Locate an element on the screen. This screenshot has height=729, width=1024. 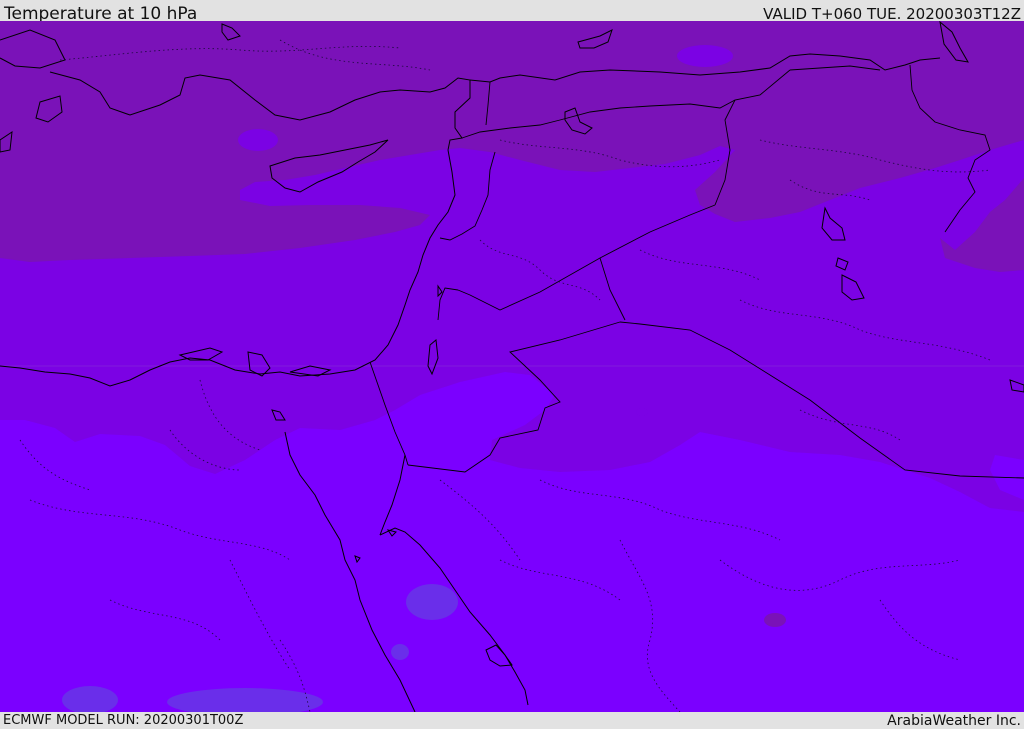
cold-patch-north is located at coordinates (705, 56).